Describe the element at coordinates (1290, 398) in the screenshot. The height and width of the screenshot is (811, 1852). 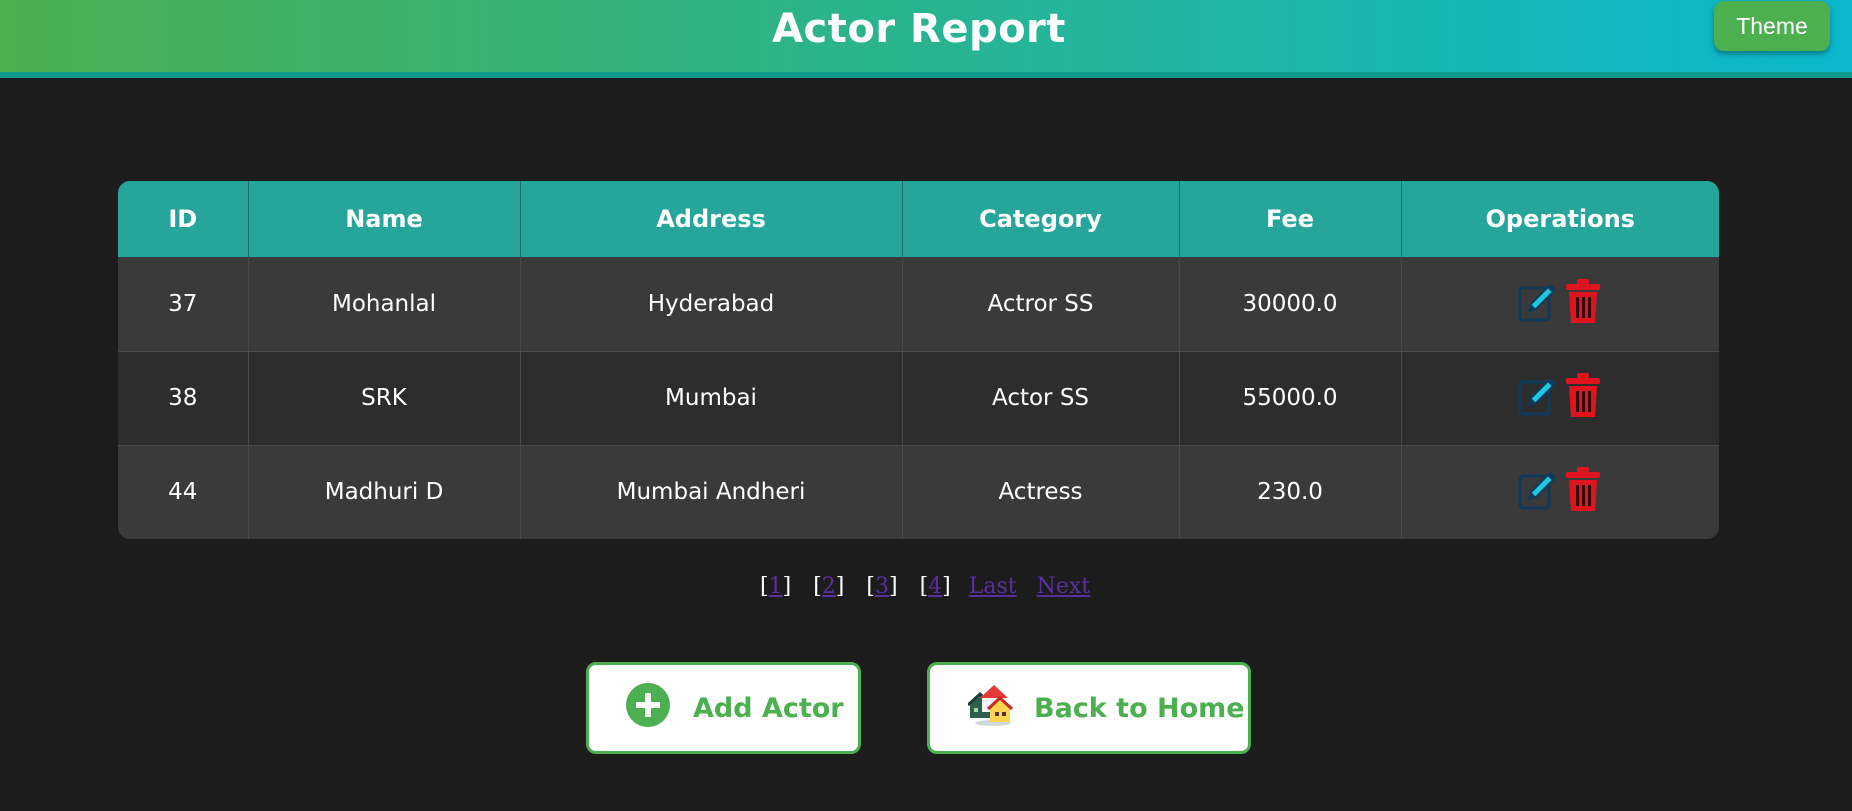
I see `cell-fee: 55000.0` at that location.